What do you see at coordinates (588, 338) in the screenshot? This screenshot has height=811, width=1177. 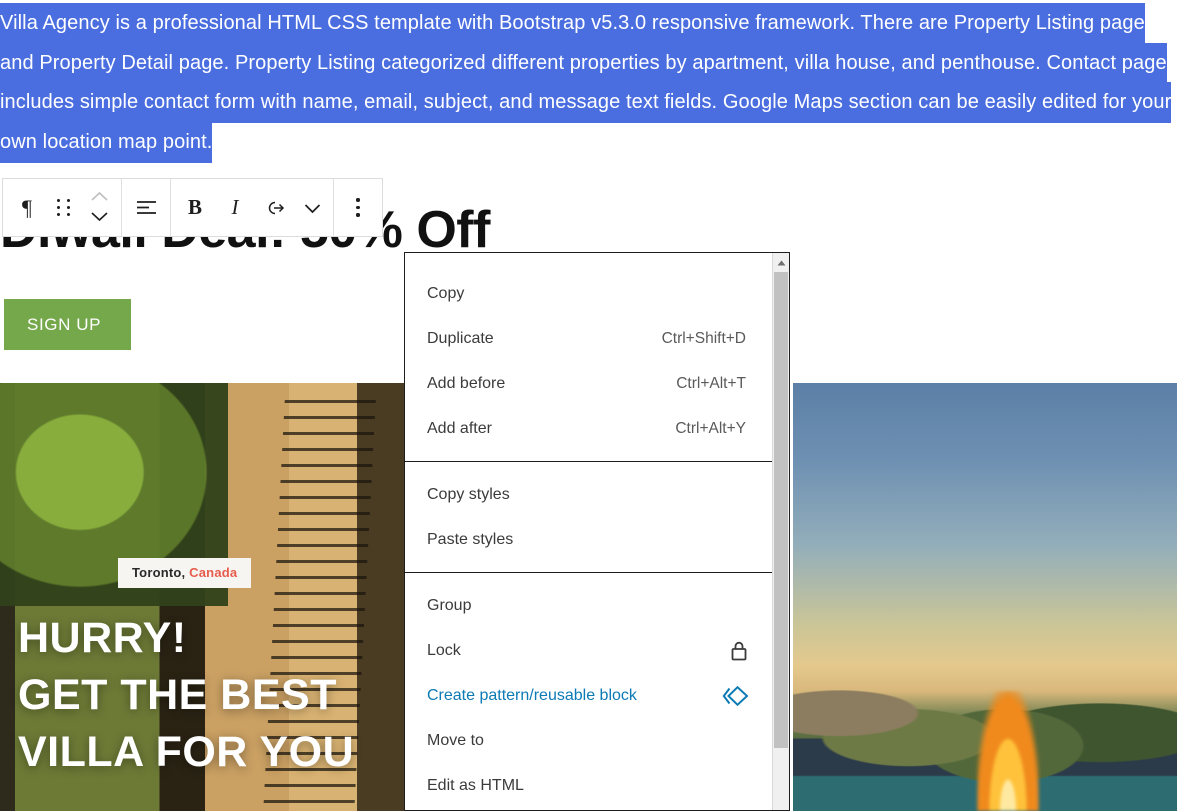 I see `menu-item-duplicate: Duplicate Ctrl+Shift+D` at bounding box center [588, 338].